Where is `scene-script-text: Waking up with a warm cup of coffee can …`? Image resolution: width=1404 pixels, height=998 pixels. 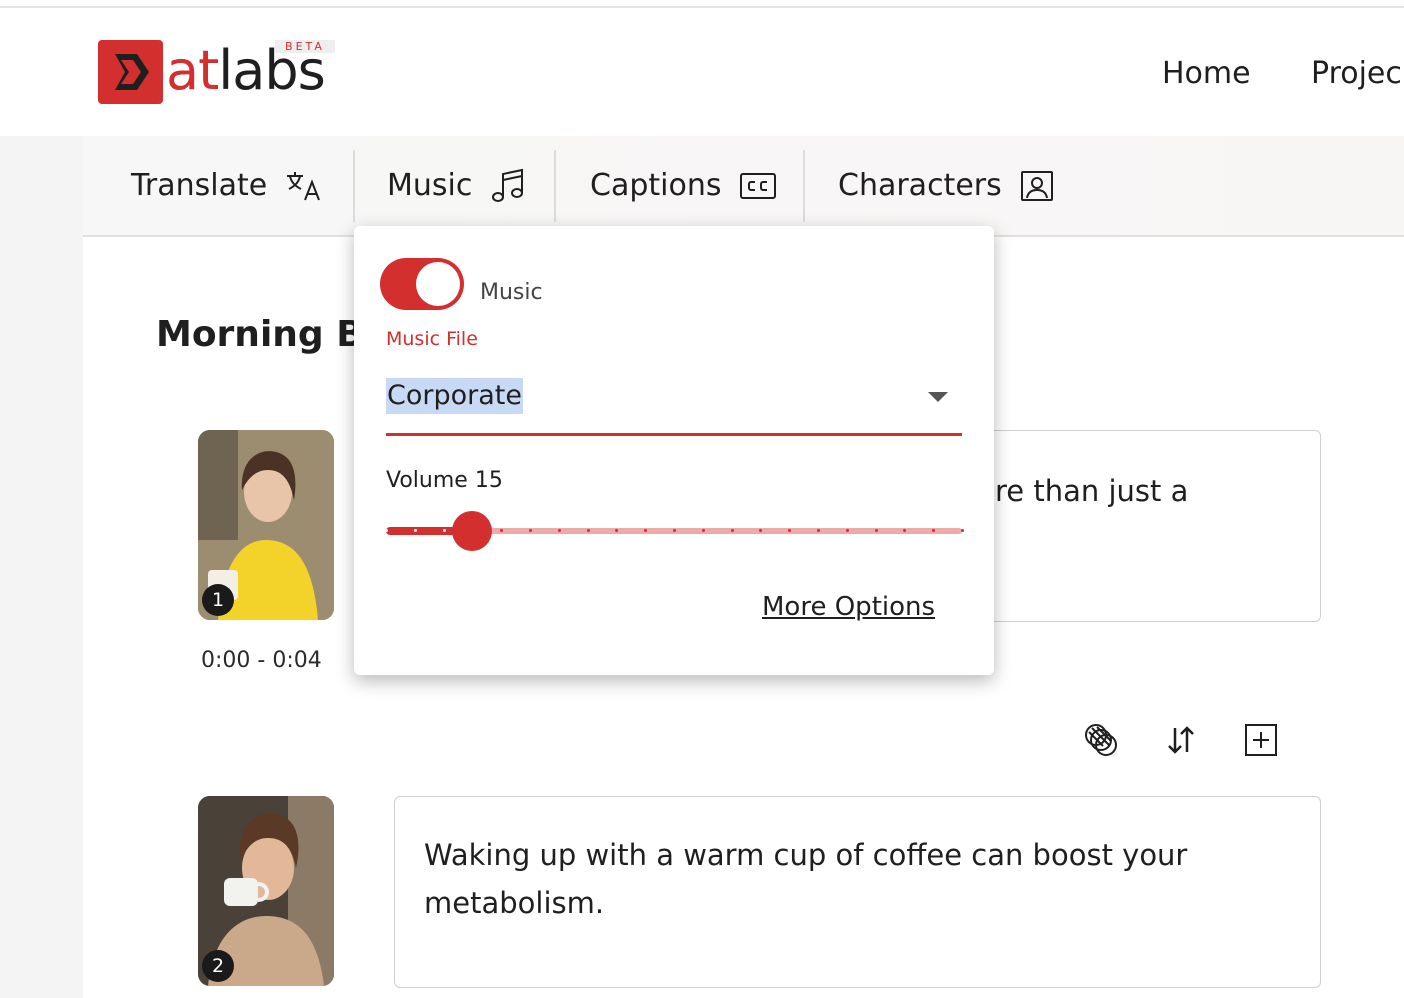 scene-script-text: Waking up with a warm cup of coffee can … is located at coordinates (806, 879).